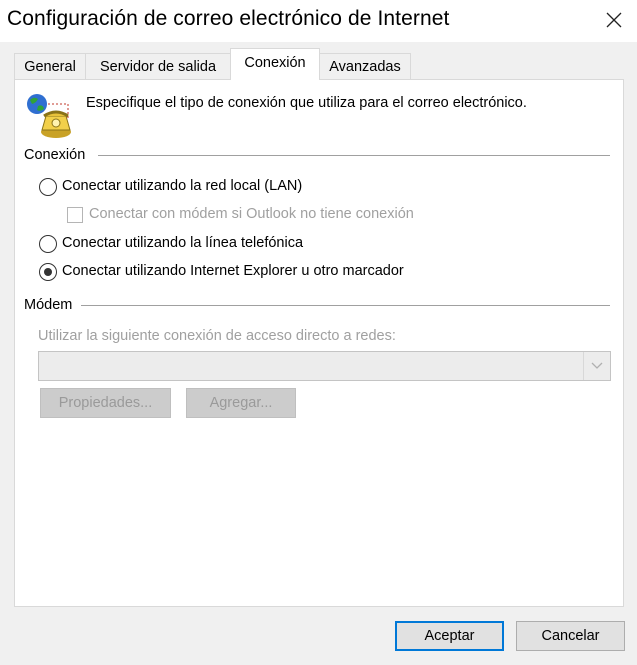  What do you see at coordinates (55, 155) in the screenshot?
I see `connection-group-label: Conexión` at bounding box center [55, 155].